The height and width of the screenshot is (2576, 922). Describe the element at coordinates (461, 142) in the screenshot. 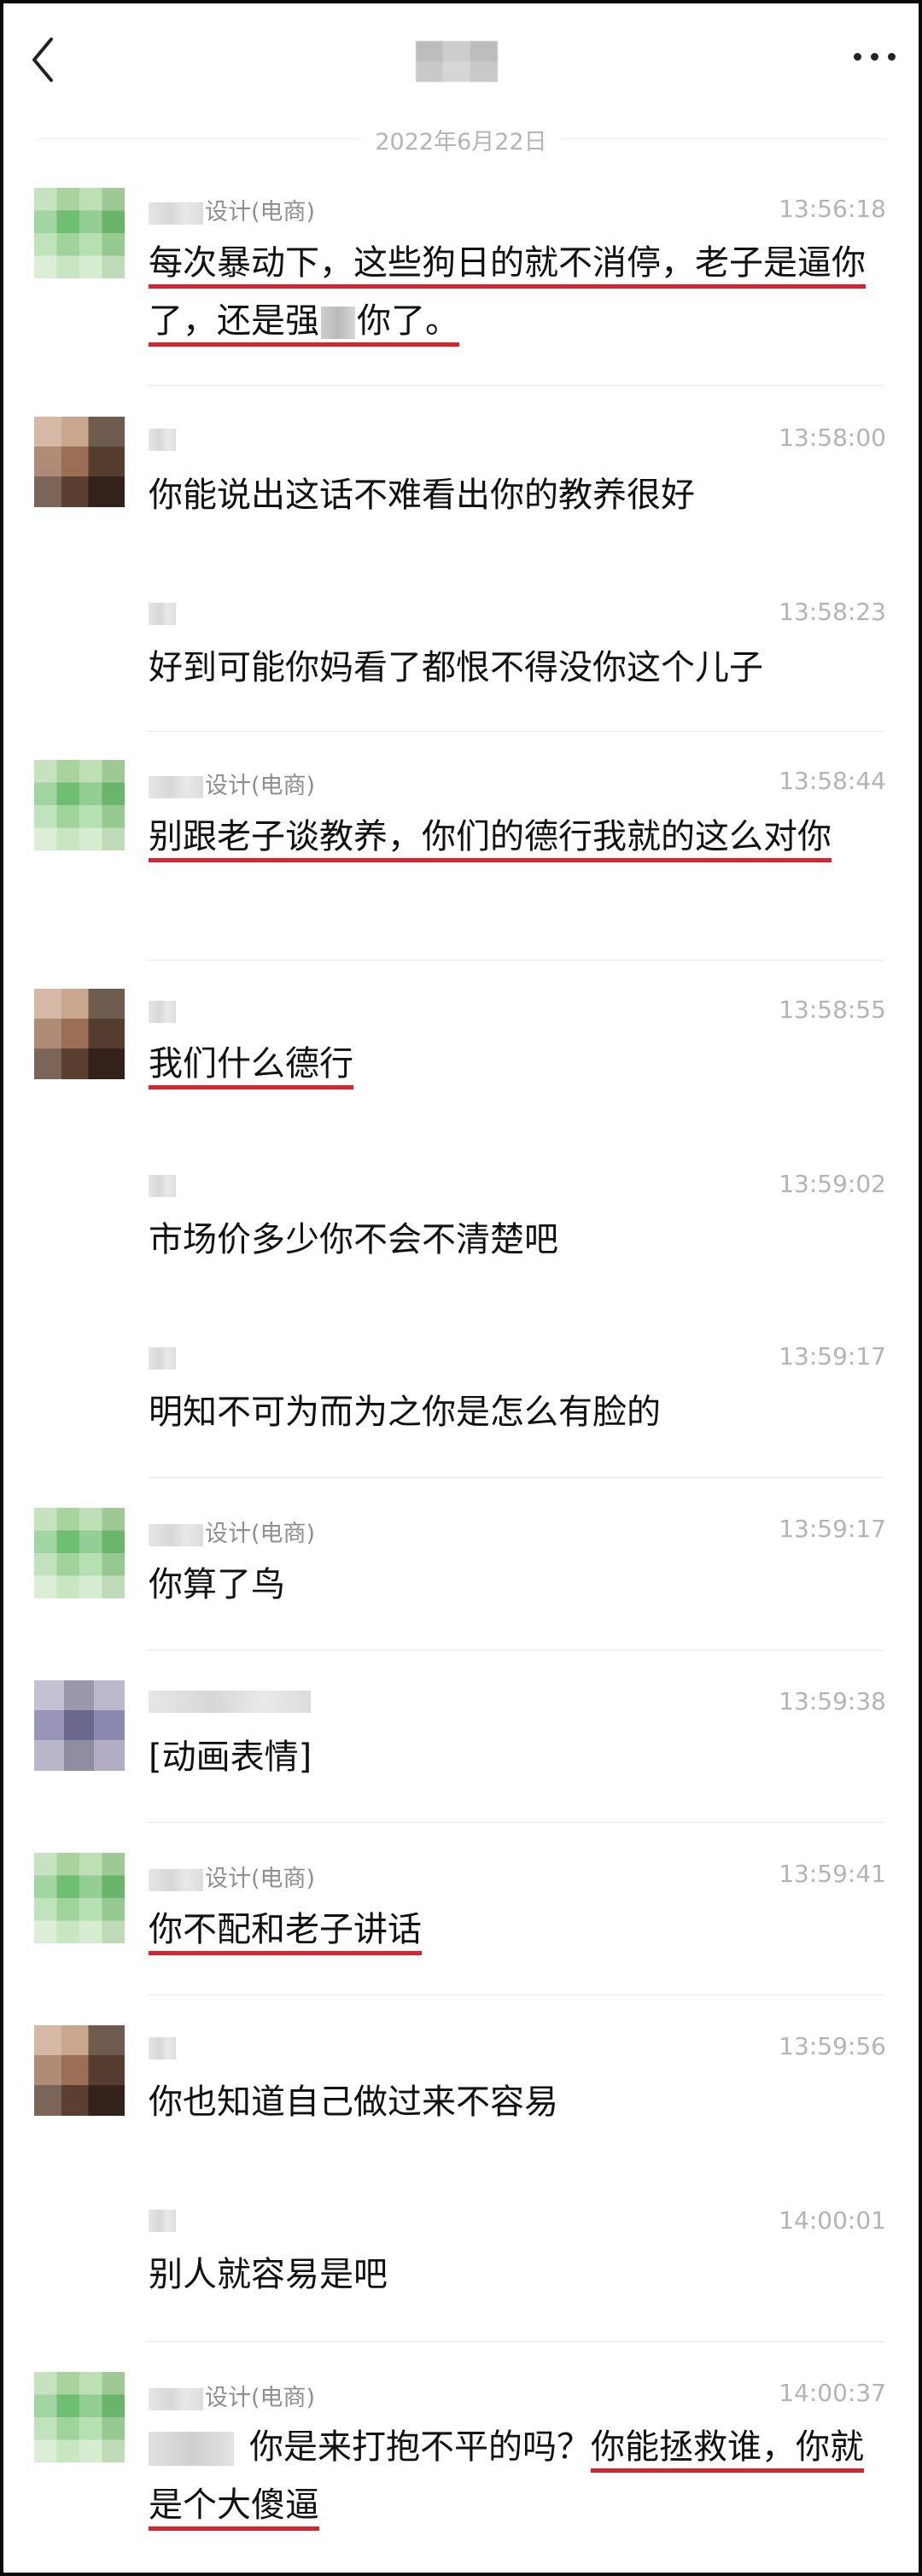

I see `date-label: 2022年6月22日` at that location.